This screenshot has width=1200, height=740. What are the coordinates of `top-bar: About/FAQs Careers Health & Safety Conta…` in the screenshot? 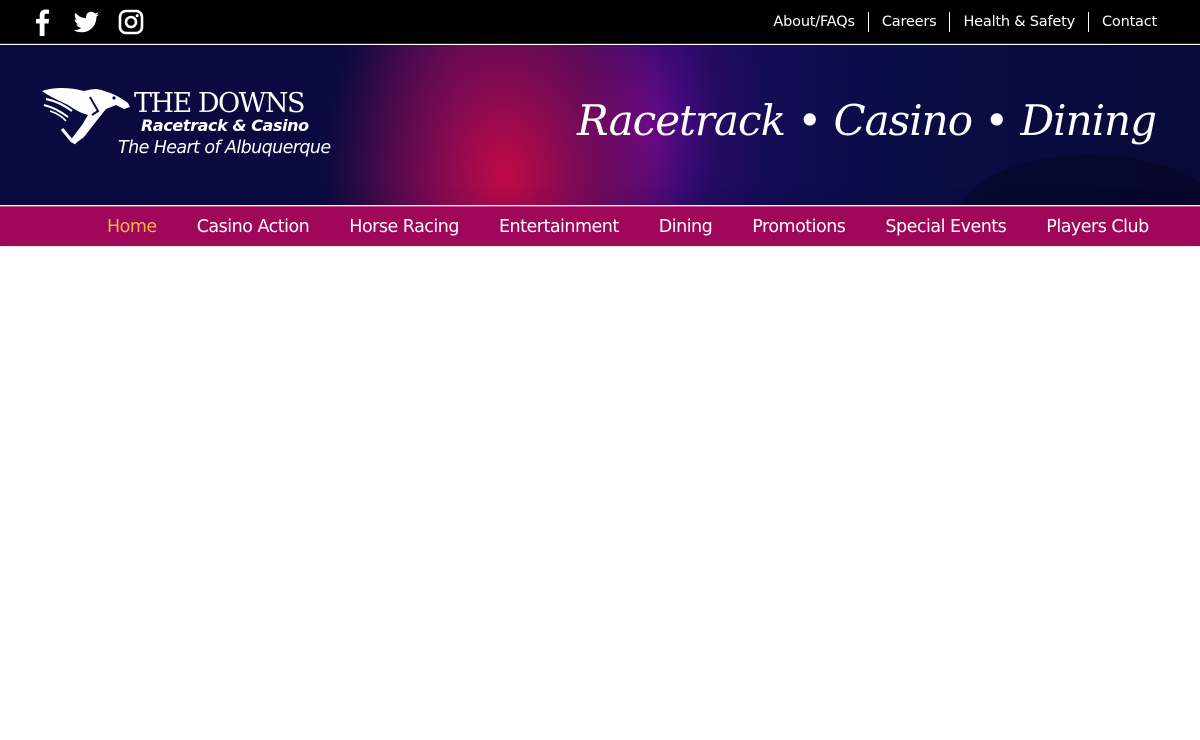 It's located at (600, 22).